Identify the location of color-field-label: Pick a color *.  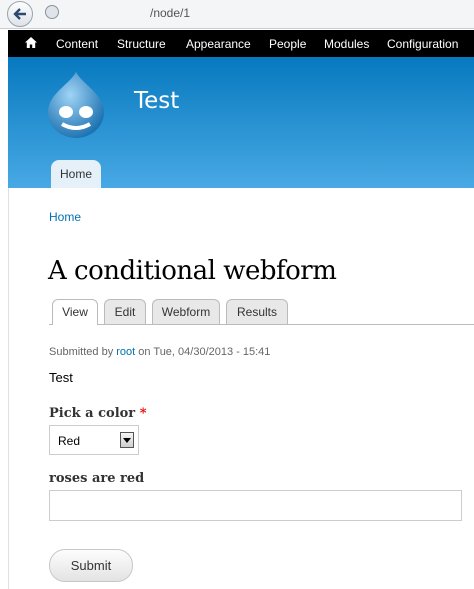
(98, 413).